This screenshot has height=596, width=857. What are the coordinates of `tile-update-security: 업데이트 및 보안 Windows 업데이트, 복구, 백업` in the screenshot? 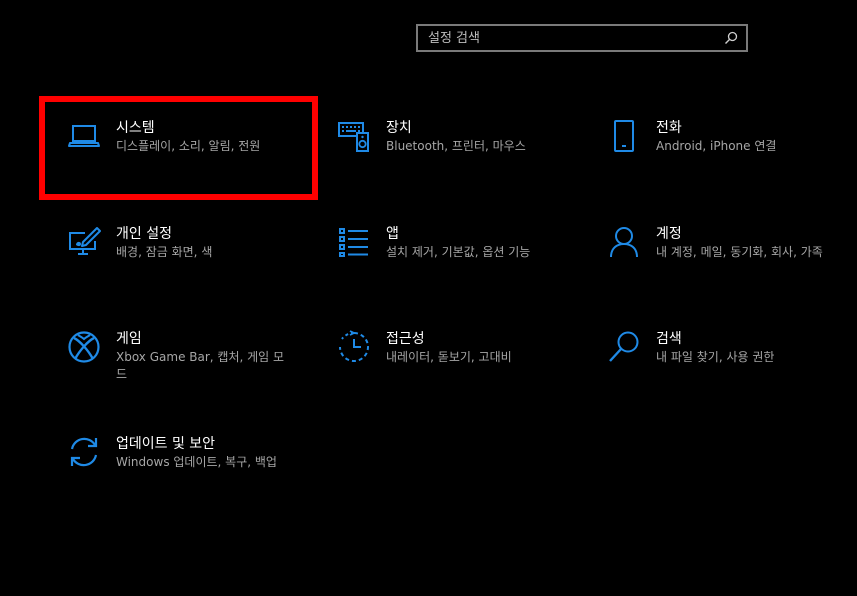 It's located at (191, 452).